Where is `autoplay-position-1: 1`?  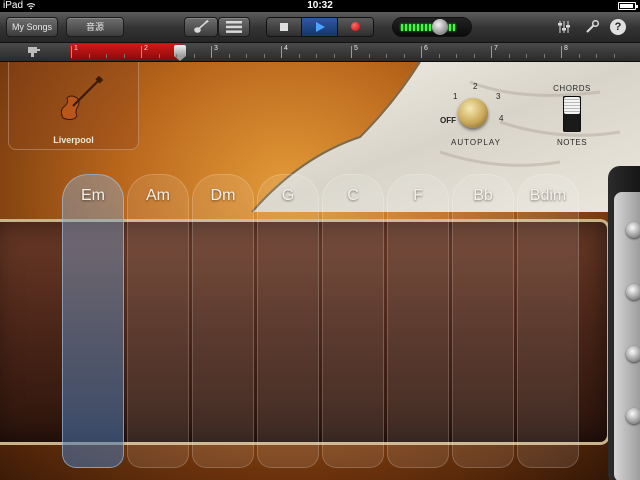 autoplay-position-1: 1 is located at coordinates (455, 96).